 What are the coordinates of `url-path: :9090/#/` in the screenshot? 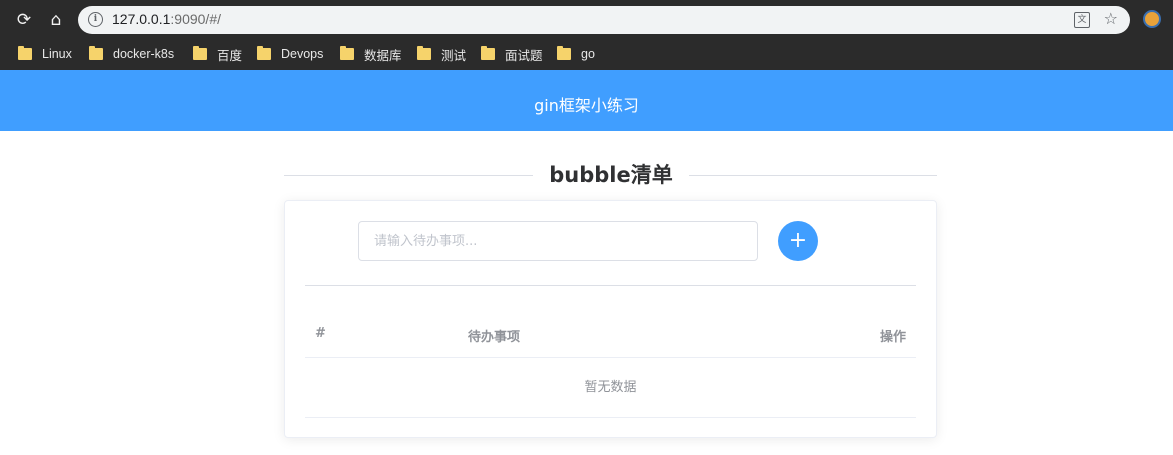 It's located at (195, 19).